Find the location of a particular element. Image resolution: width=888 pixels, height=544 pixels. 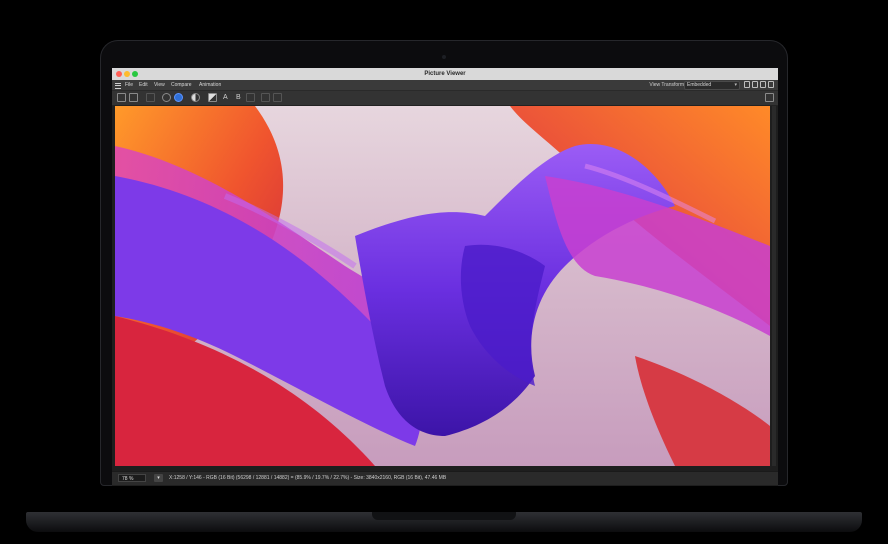

compare-a-button: A is located at coordinates (225, 97).